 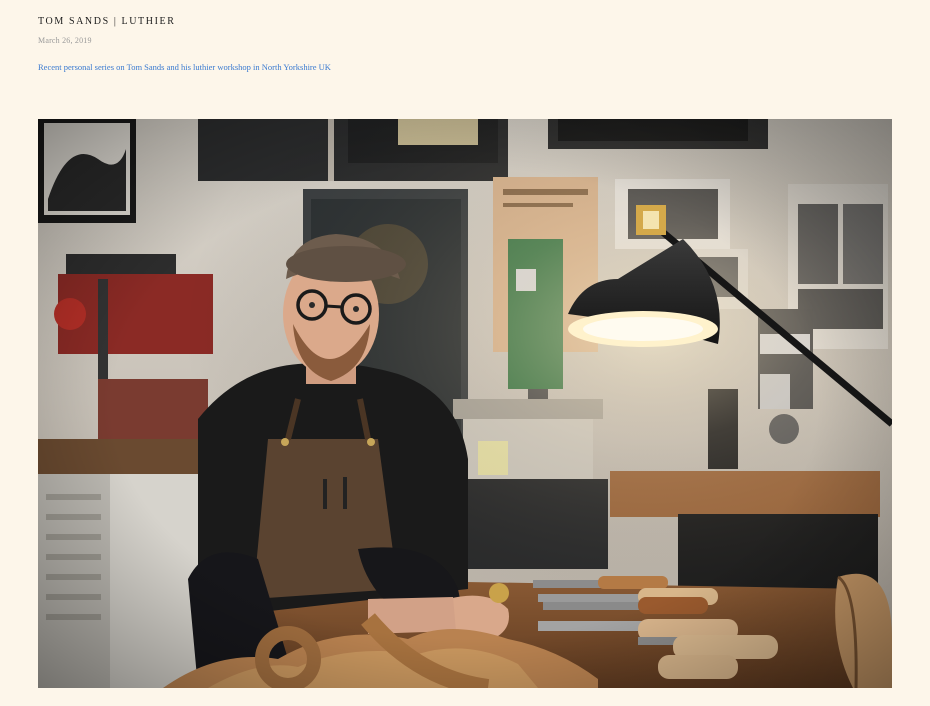 I want to click on post-date: March 26, 2019, so click(x=65, y=40).